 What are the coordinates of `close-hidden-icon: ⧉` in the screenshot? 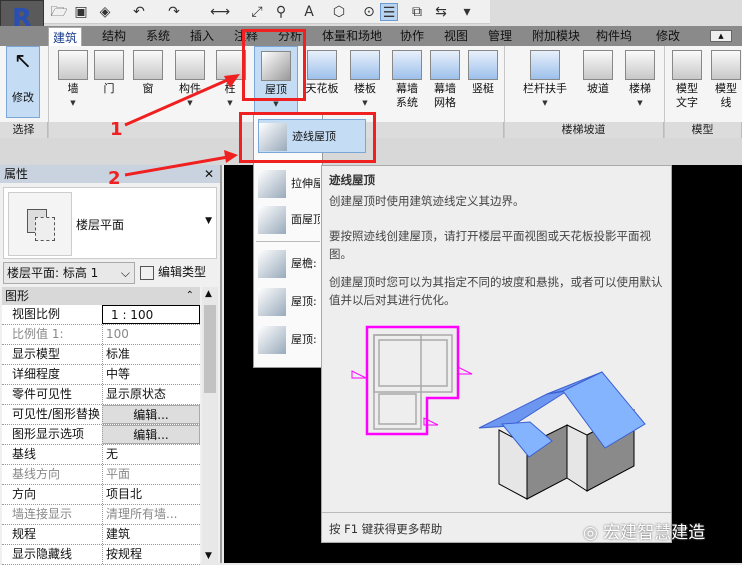 It's located at (417, 12).